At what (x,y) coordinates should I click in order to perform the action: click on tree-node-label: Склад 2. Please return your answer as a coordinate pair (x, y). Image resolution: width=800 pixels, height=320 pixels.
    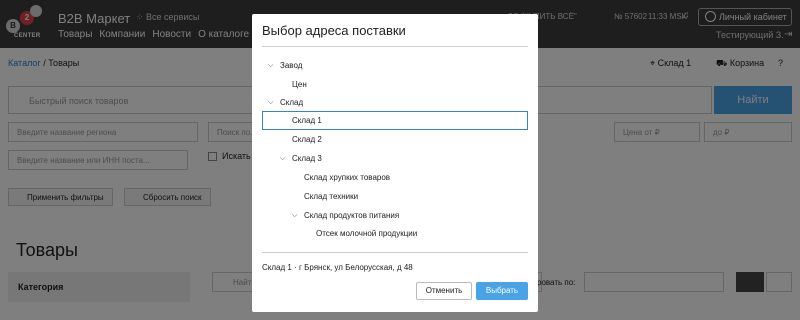
    Looking at the image, I should click on (307, 139).